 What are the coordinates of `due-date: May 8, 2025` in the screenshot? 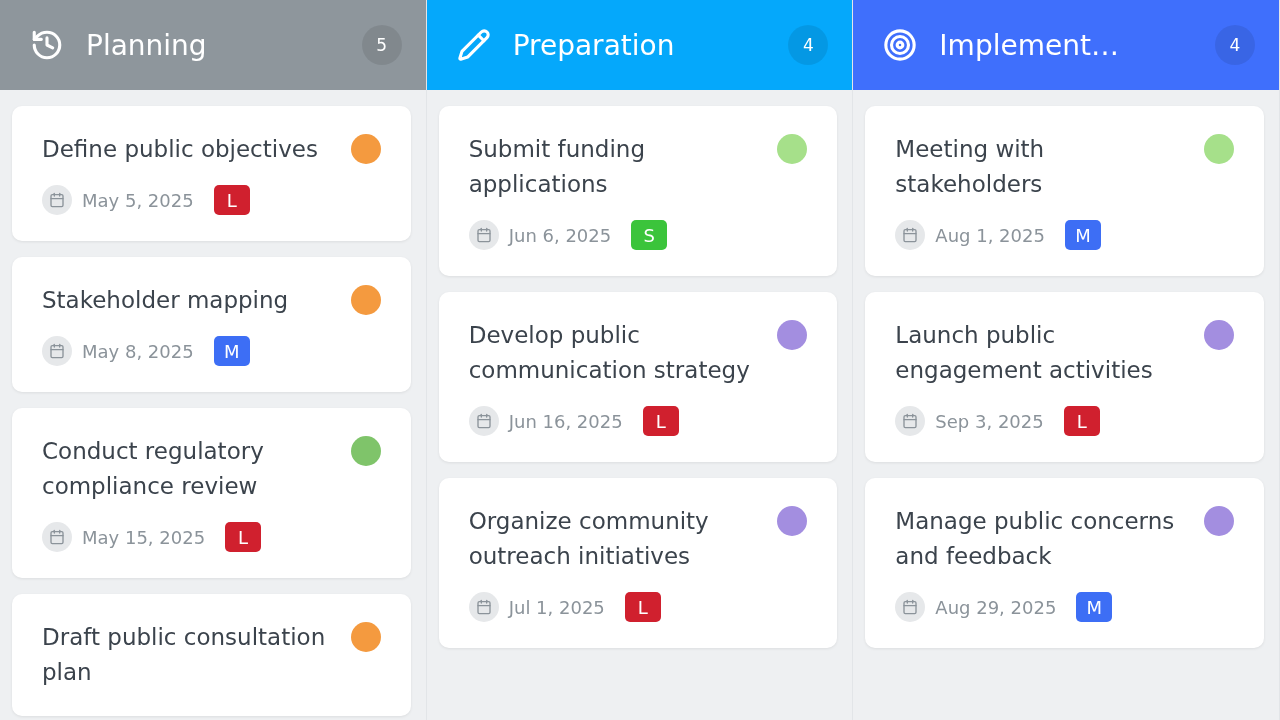 It's located at (138, 351).